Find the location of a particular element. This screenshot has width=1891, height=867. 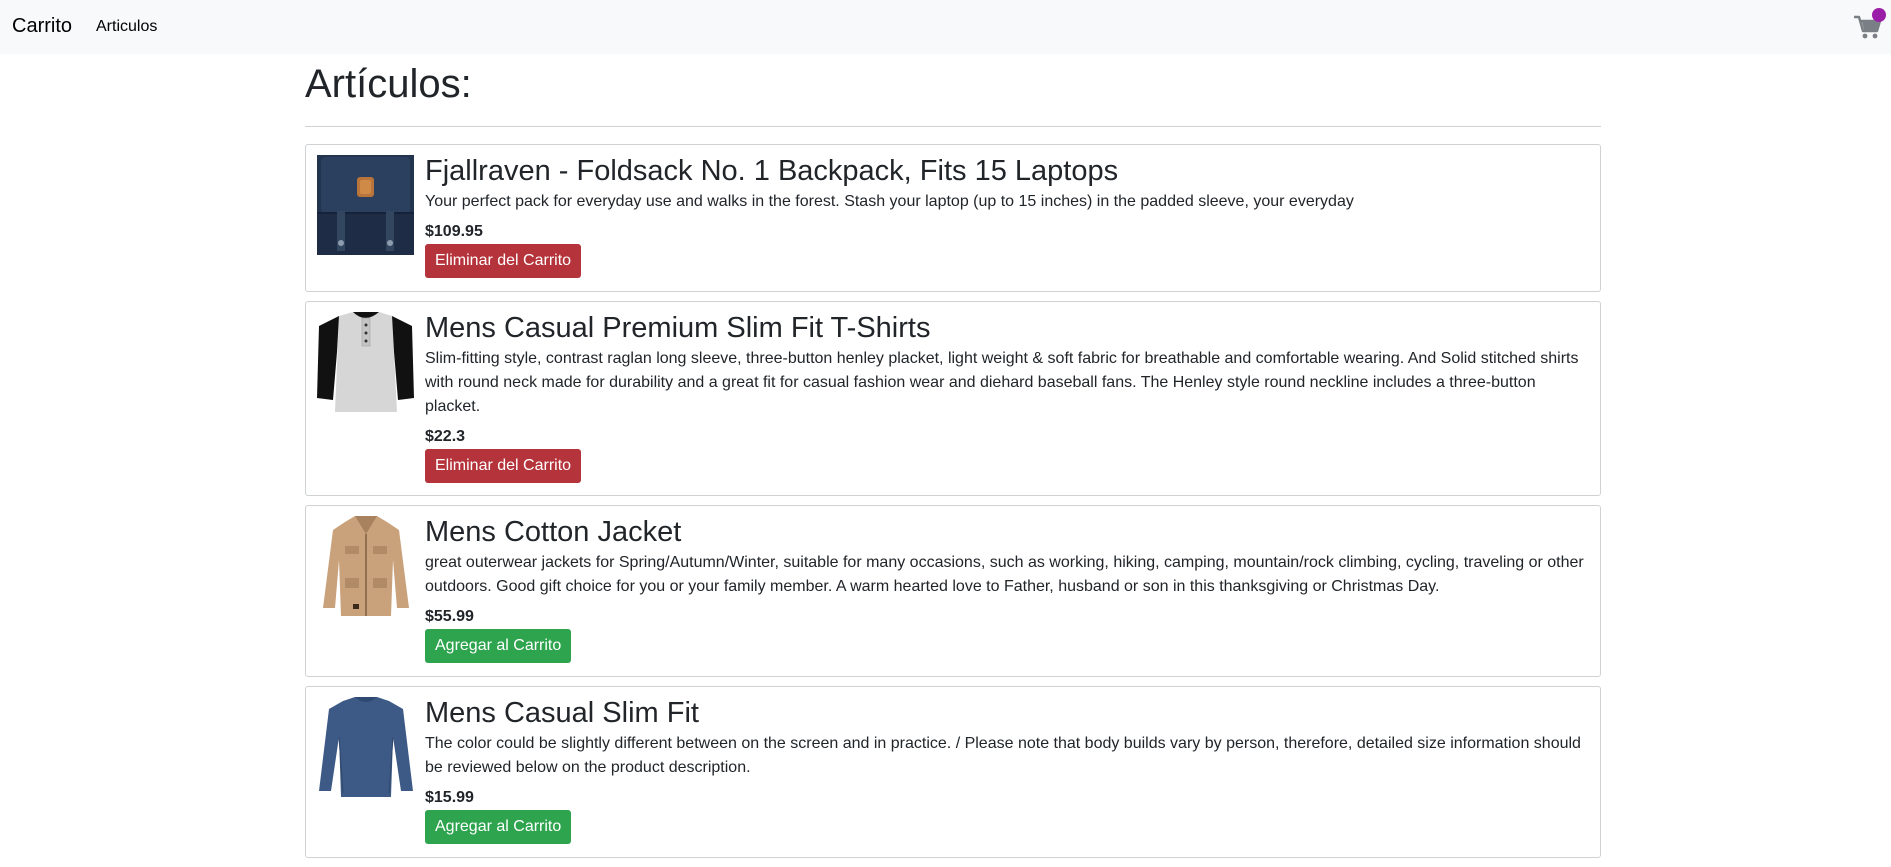

product-title: Mens Casual Slim Fit is located at coordinates (562, 713).